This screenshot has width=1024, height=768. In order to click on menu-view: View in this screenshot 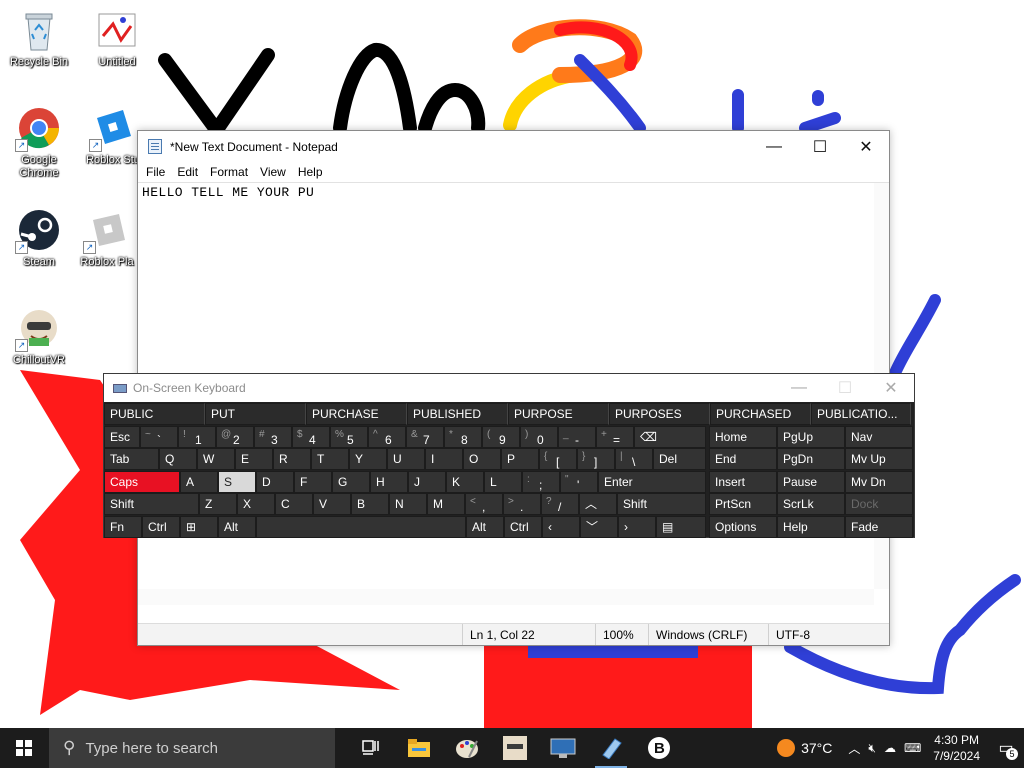, I will do `click(273, 172)`.